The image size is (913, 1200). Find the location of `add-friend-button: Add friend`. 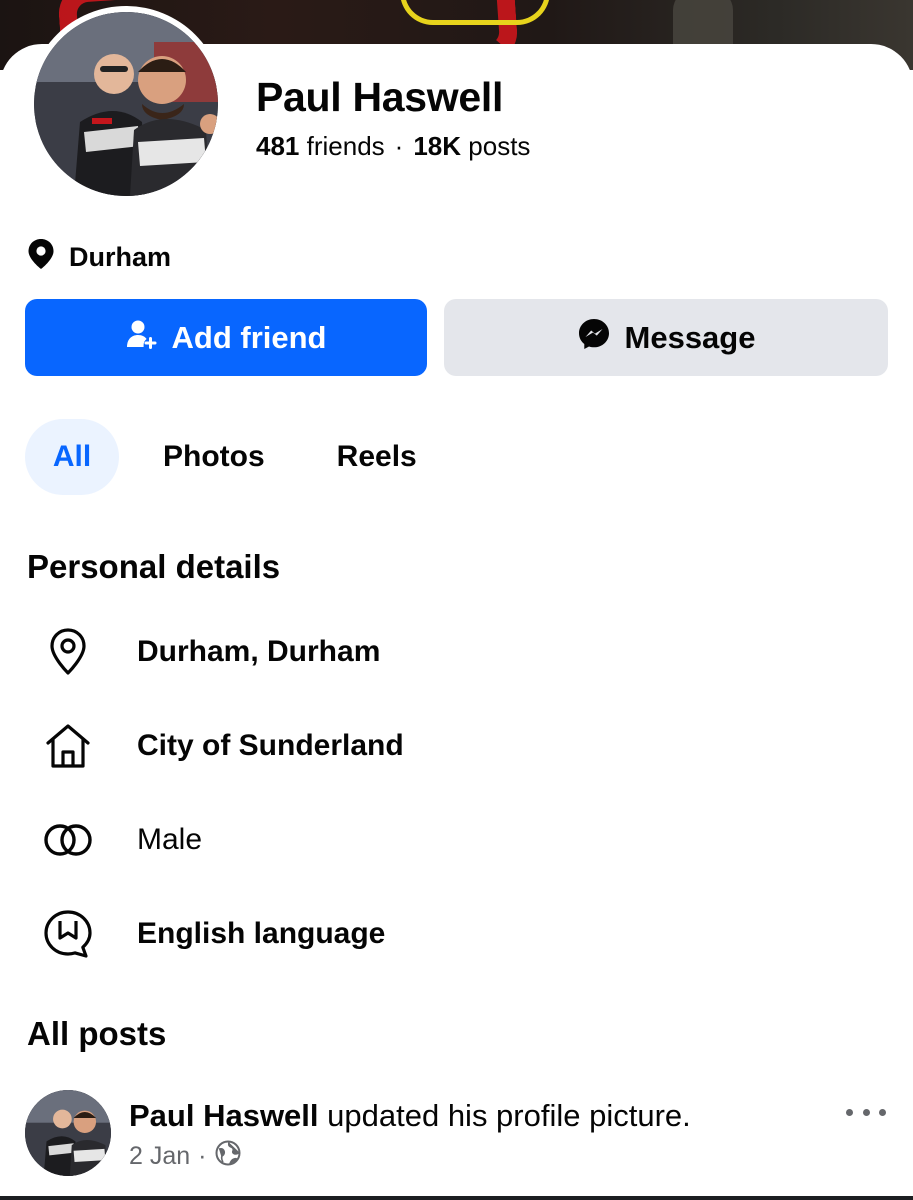

add-friend-button: Add friend is located at coordinates (226, 337).